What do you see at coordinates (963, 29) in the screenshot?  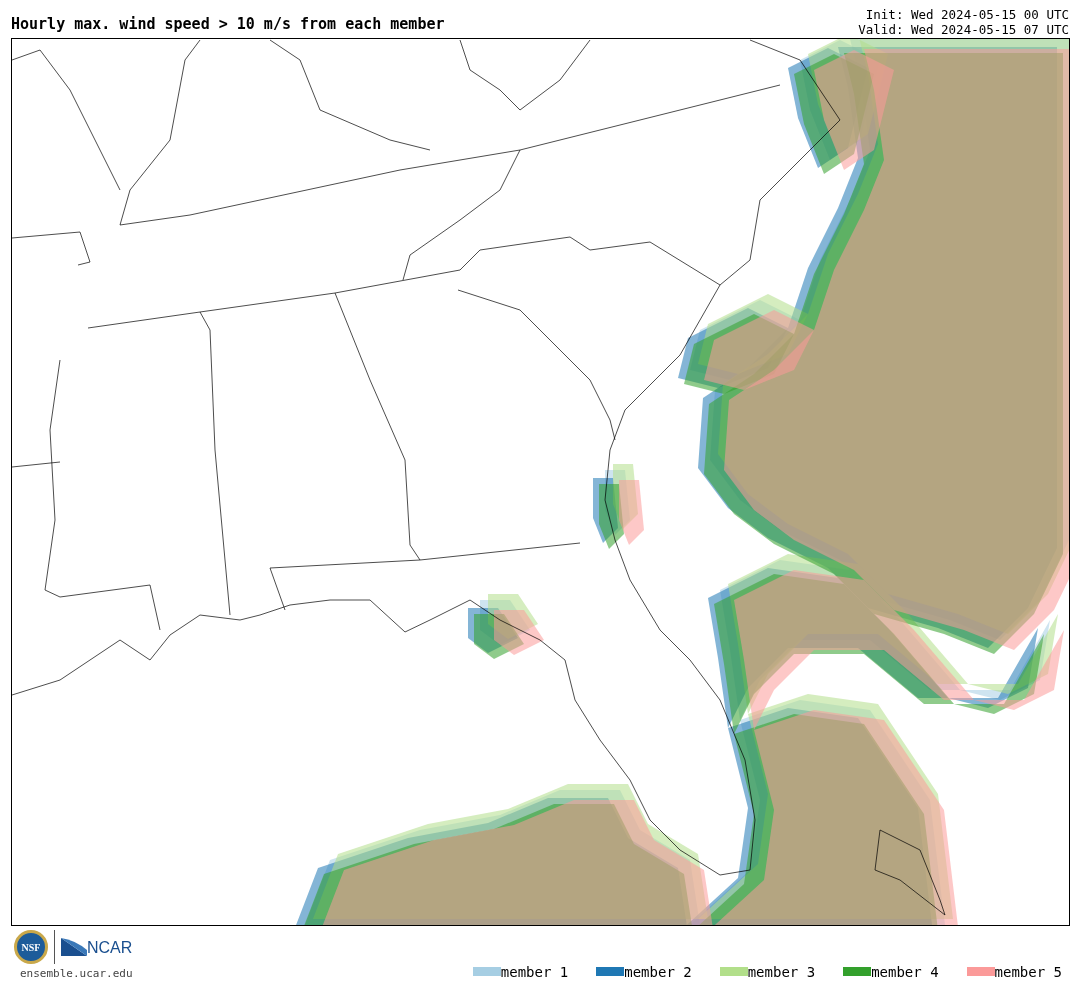 I see `valid-time: Valid: Wed 2024-05-15 07 UTC` at bounding box center [963, 29].